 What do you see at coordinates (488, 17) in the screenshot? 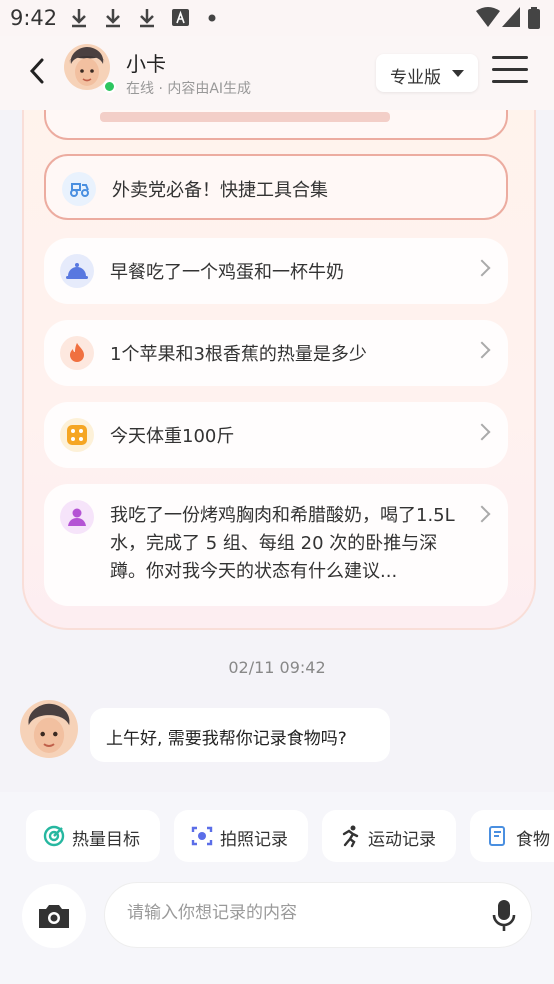
I see `wifi-icon` at bounding box center [488, 17].